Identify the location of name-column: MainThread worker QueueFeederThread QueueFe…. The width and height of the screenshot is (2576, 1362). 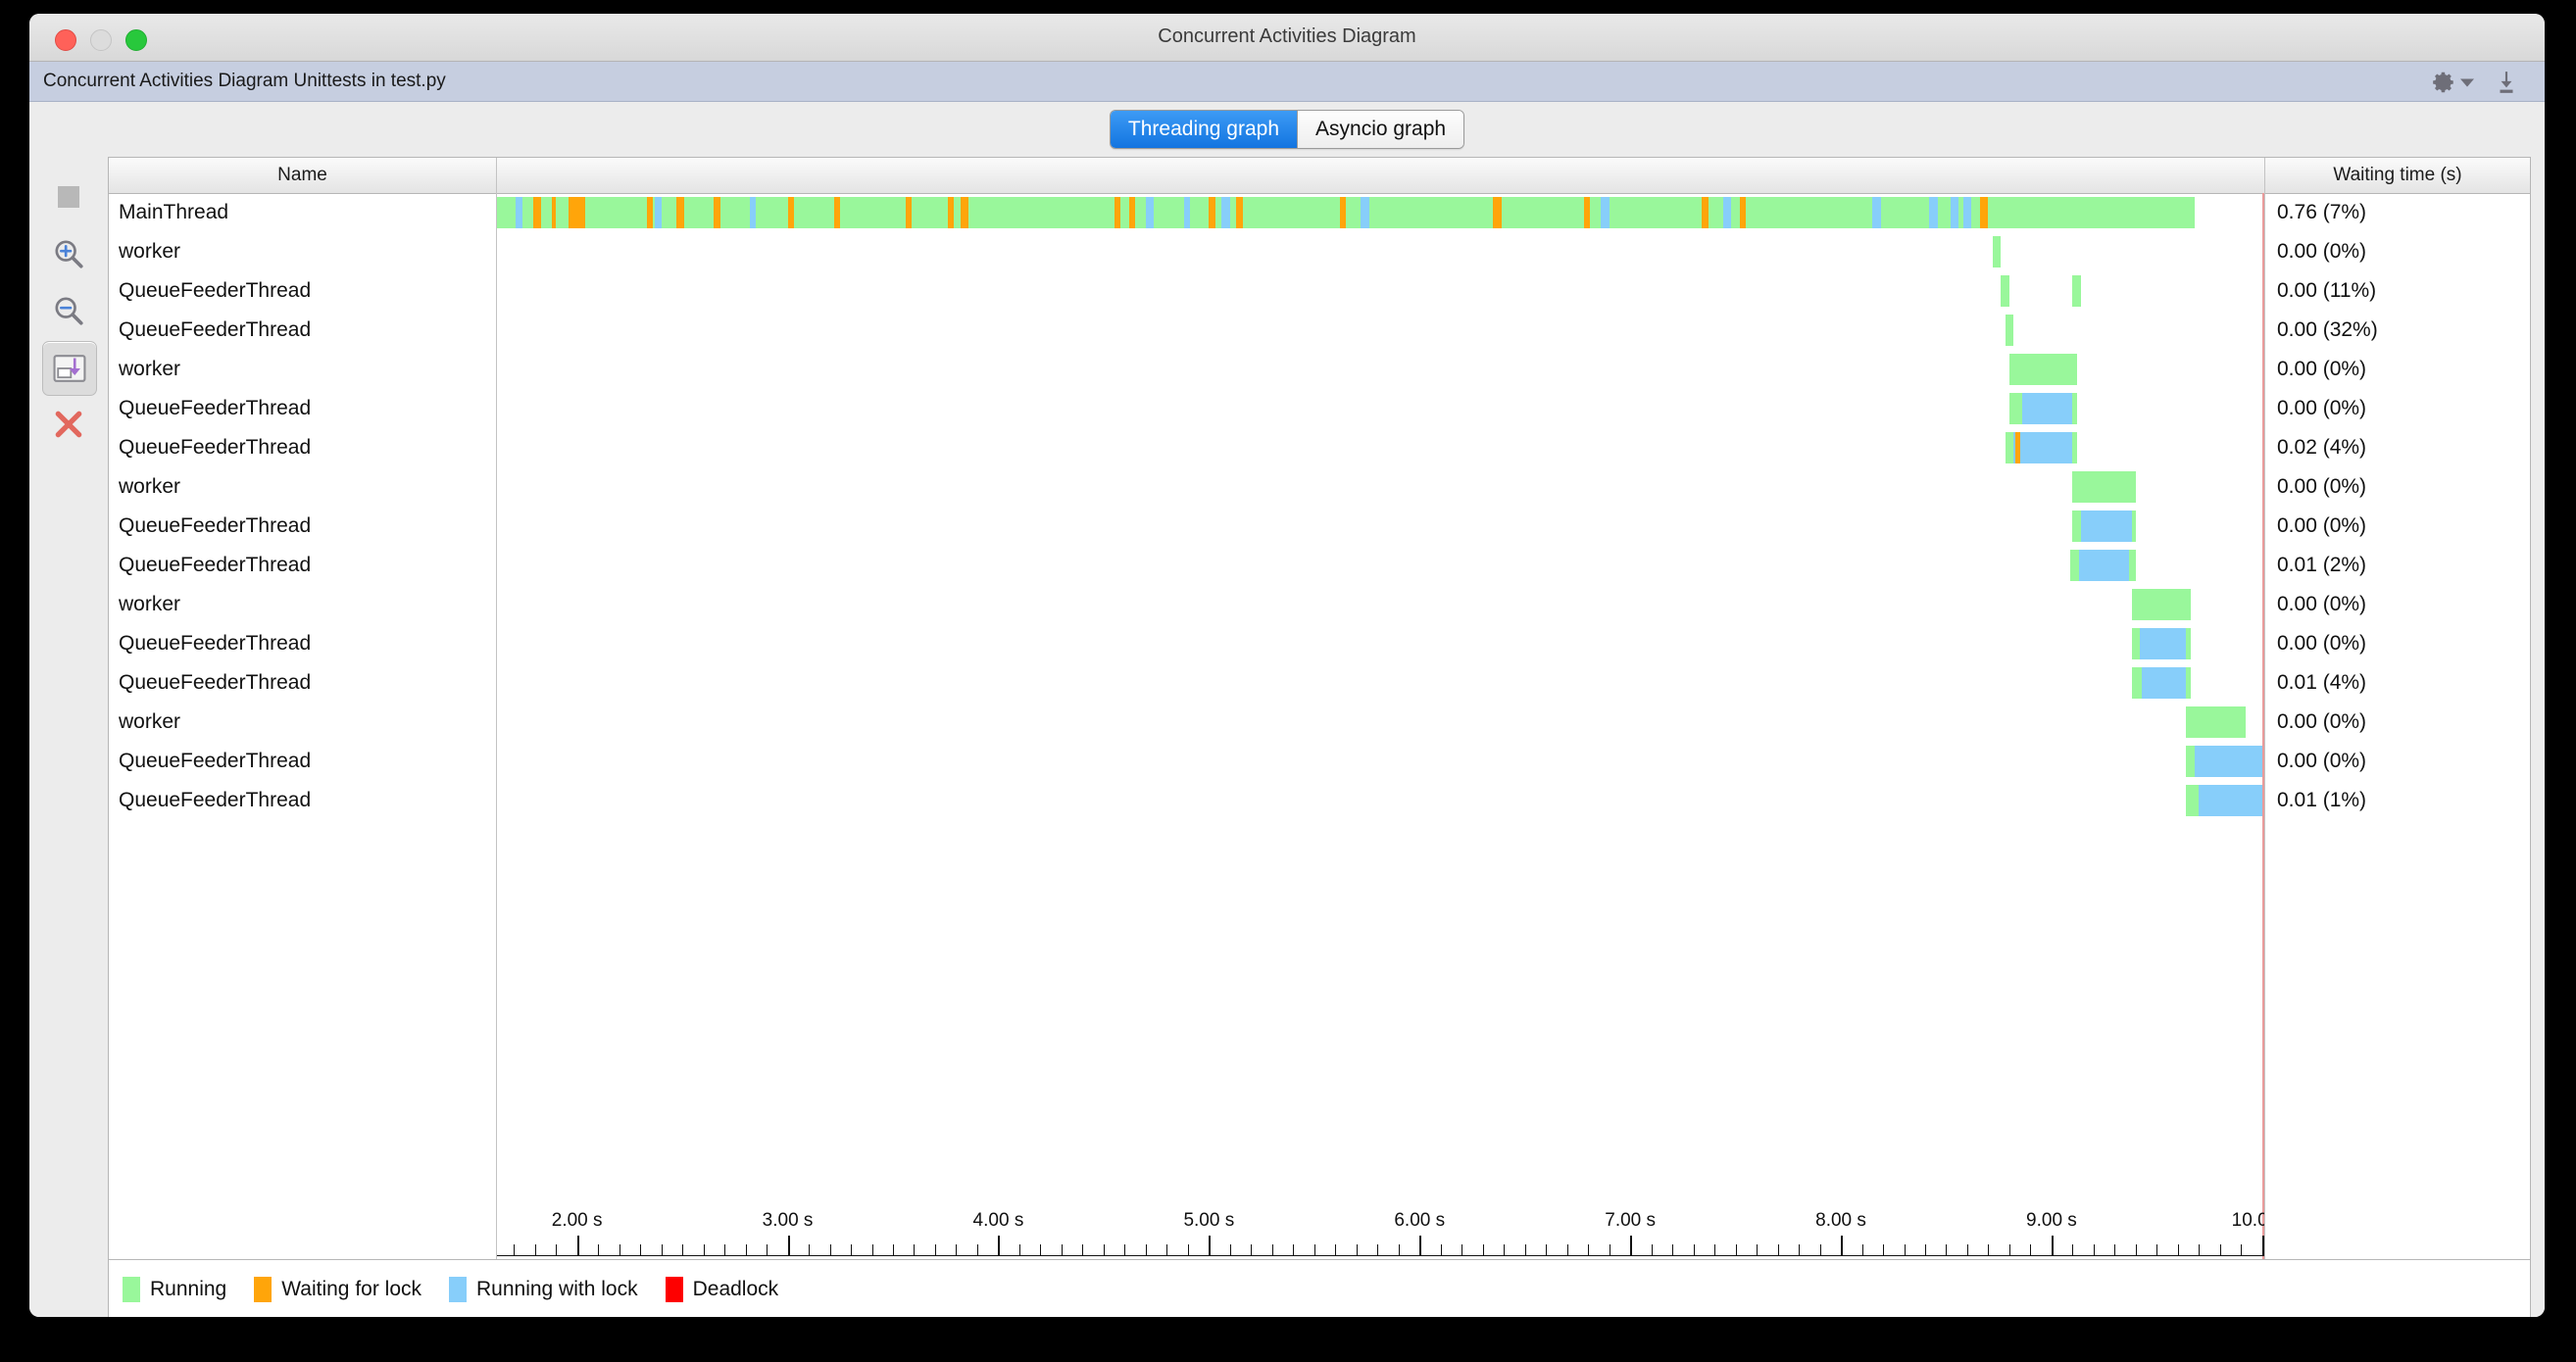
(303, 726).